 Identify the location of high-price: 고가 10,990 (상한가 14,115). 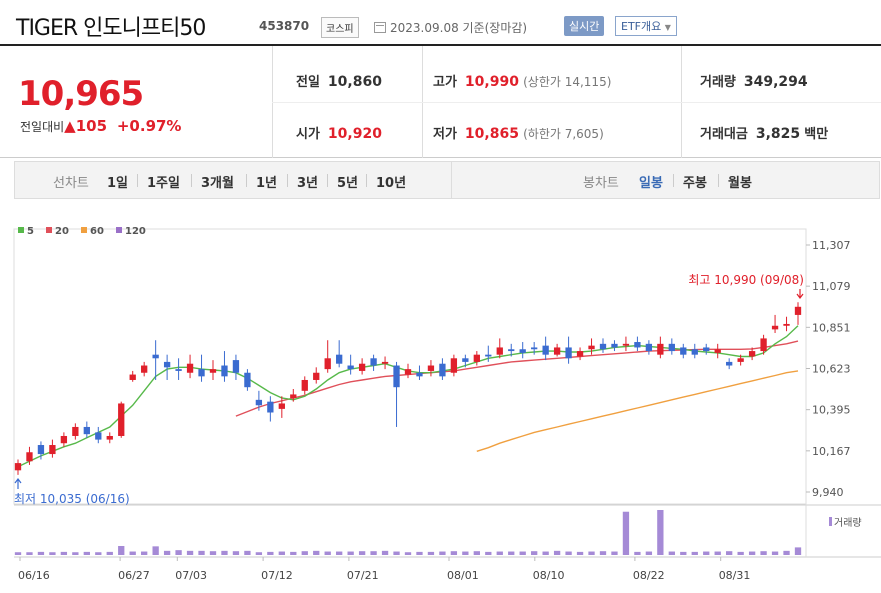
(522, 80).